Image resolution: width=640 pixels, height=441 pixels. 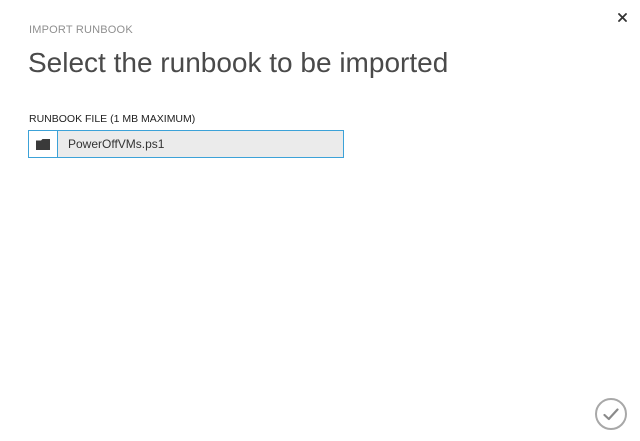 I want to click on folder-icon, so click(x=43, y=144).